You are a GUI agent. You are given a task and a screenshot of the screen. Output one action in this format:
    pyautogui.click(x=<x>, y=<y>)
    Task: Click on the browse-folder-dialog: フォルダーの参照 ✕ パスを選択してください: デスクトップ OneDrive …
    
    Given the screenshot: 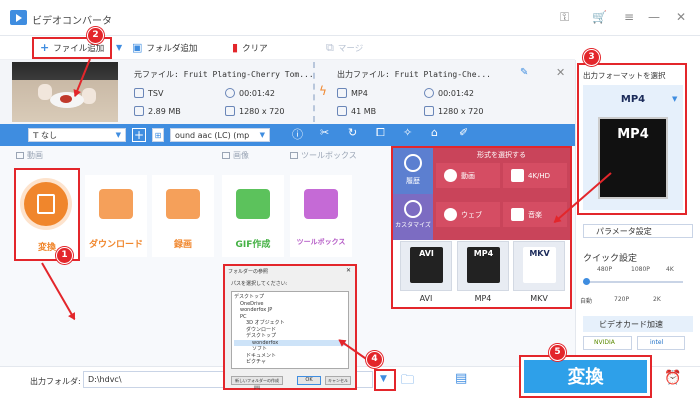 What is the action you would take?
    pyautogui.click(x=290, y=327)
    